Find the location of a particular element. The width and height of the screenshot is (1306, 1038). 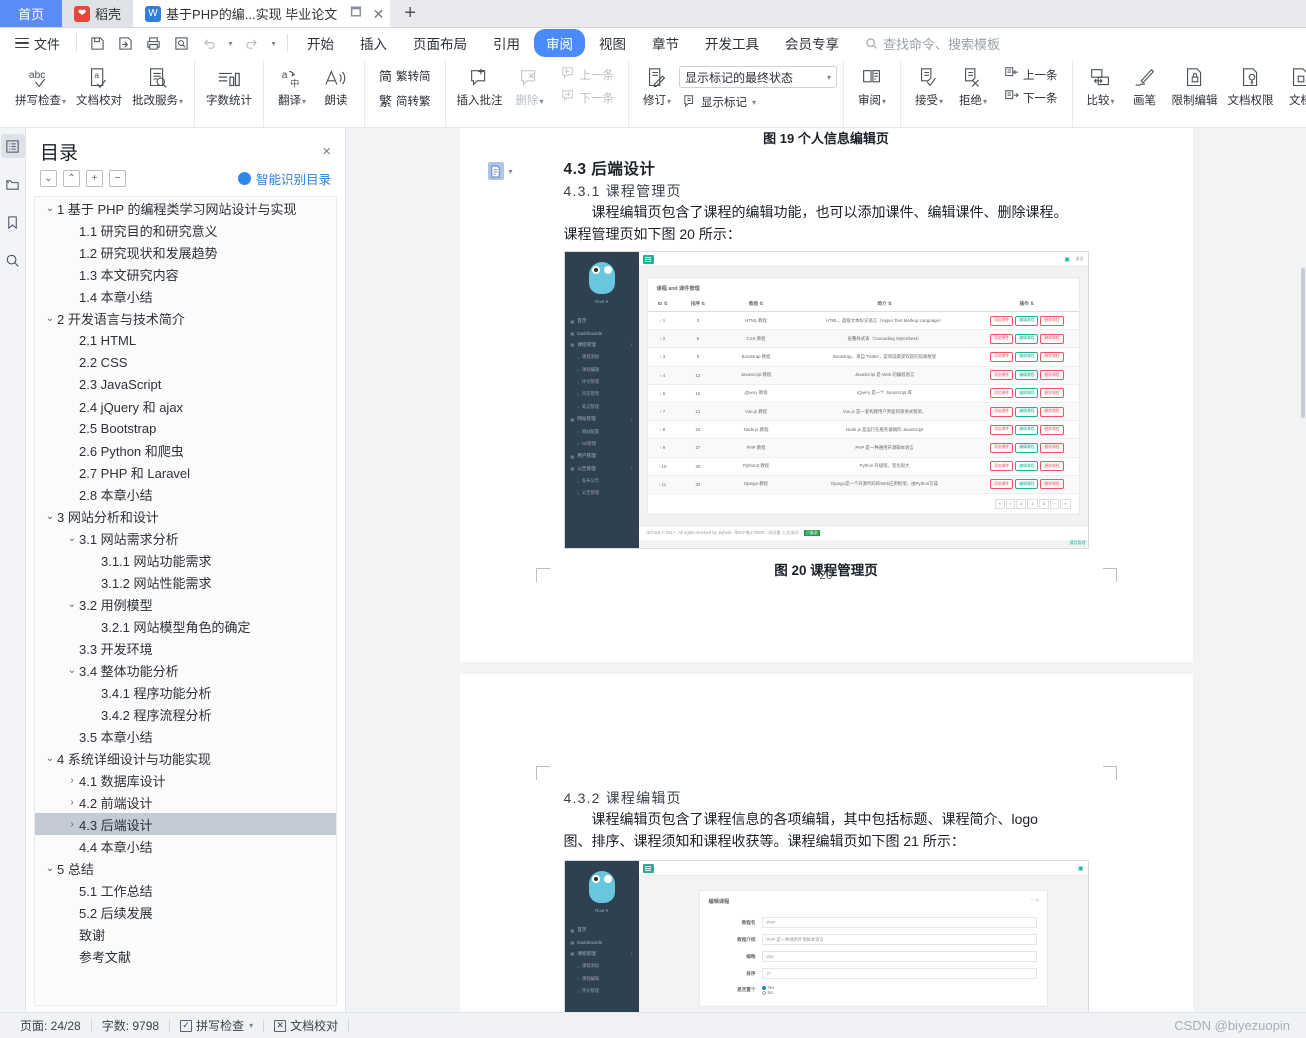

notification-icon: ▣ is located at coordinates (1067, 259).